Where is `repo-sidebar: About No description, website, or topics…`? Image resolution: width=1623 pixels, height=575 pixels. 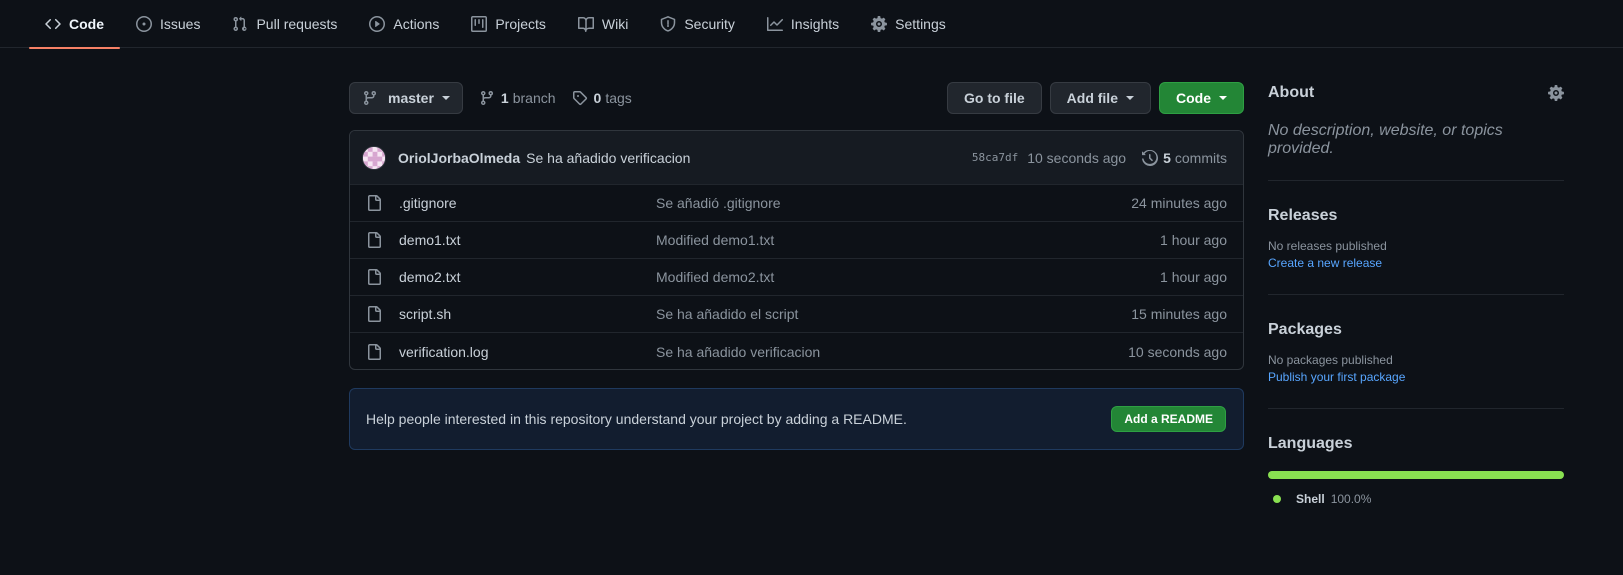
repo-sidebar: About No description, website, or topics… is located at coordinates (1416, 306).